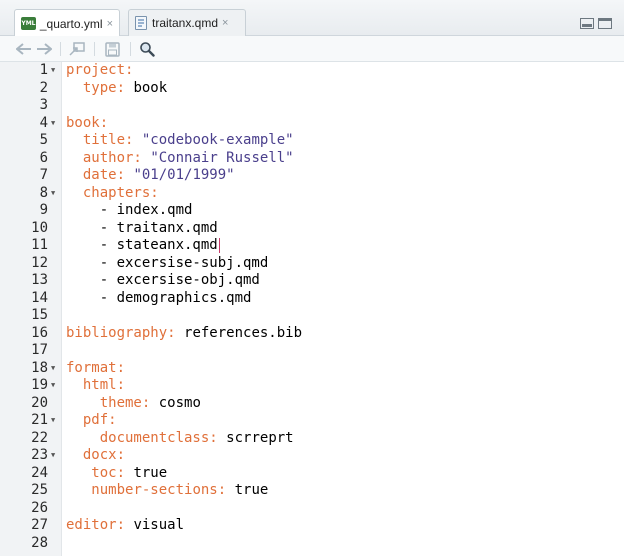 Image resolution: width=624 pixels, height=556 pixels. What do you see at coordinates (179, 402) in the screenshot?
I see `yaml-value: cosmo` at bounding box center [179, 402].